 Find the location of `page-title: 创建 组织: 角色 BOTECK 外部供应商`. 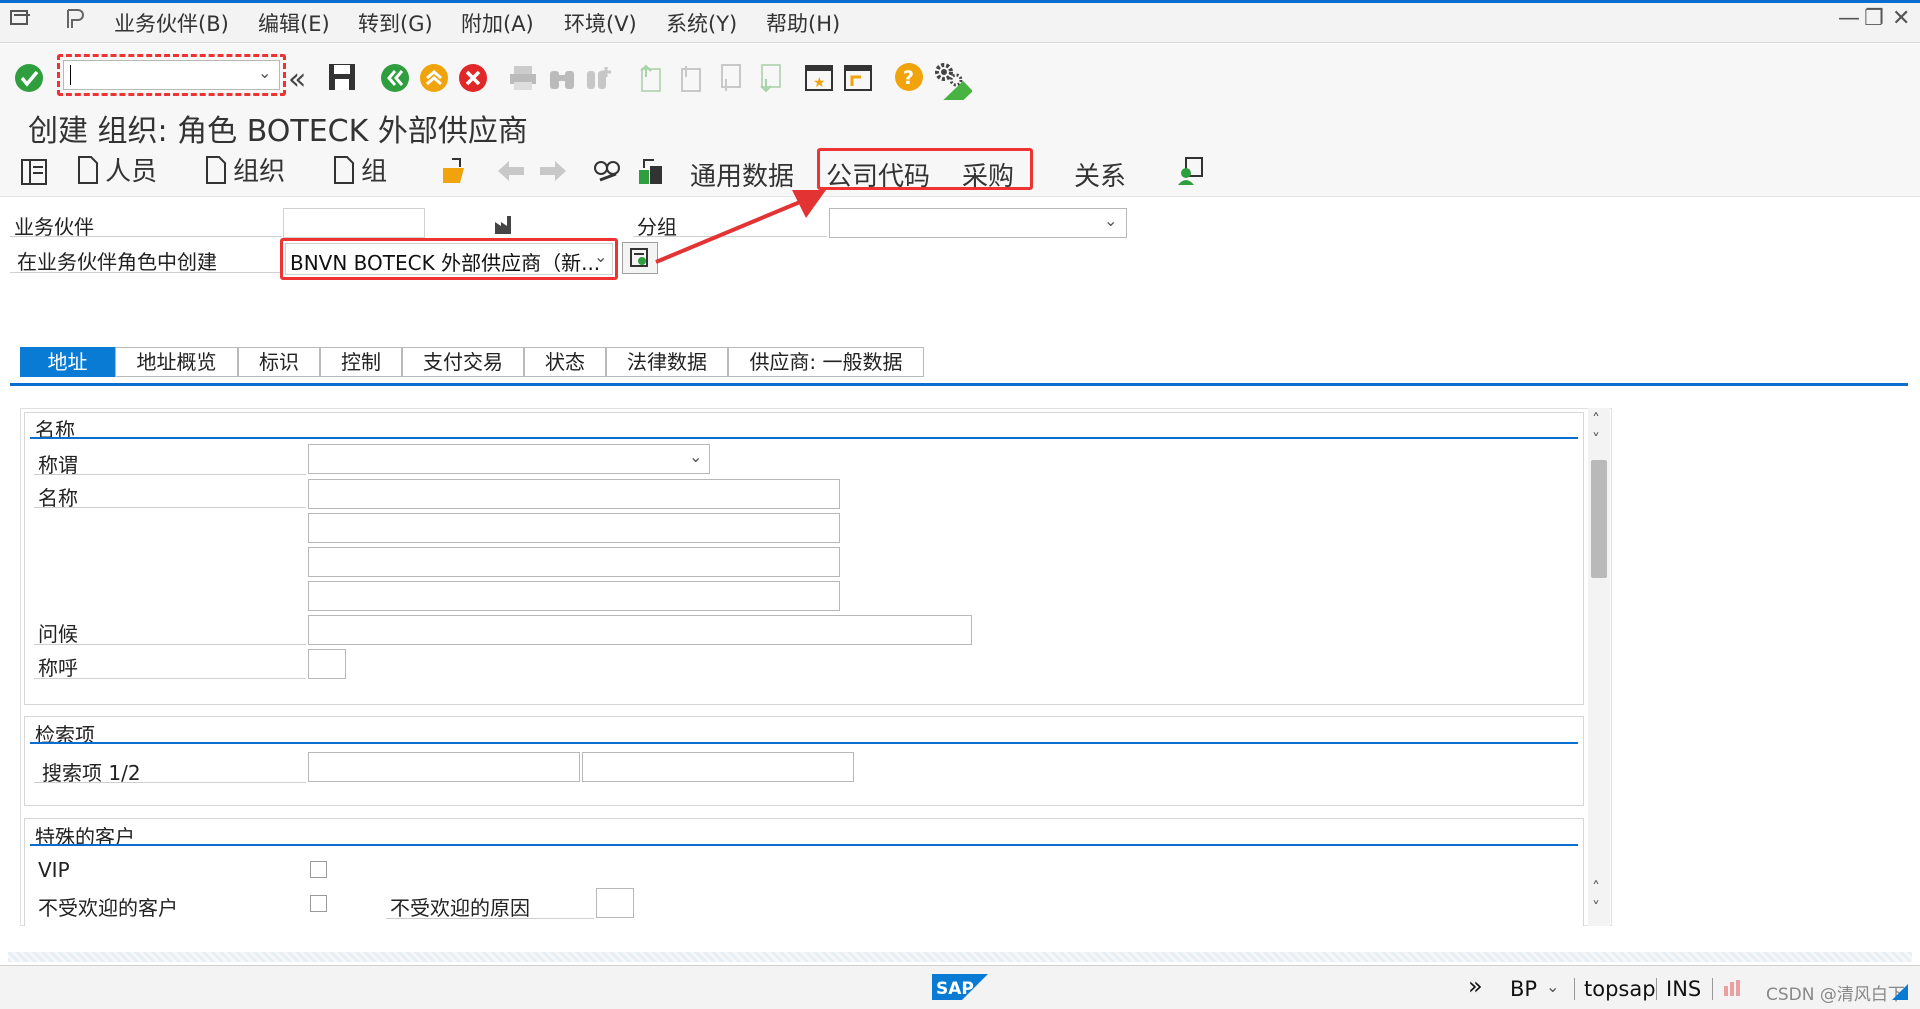

page-title: 创建 组织: 角色 BOTECK 外部供应商 is located at coordinates (278, 131).